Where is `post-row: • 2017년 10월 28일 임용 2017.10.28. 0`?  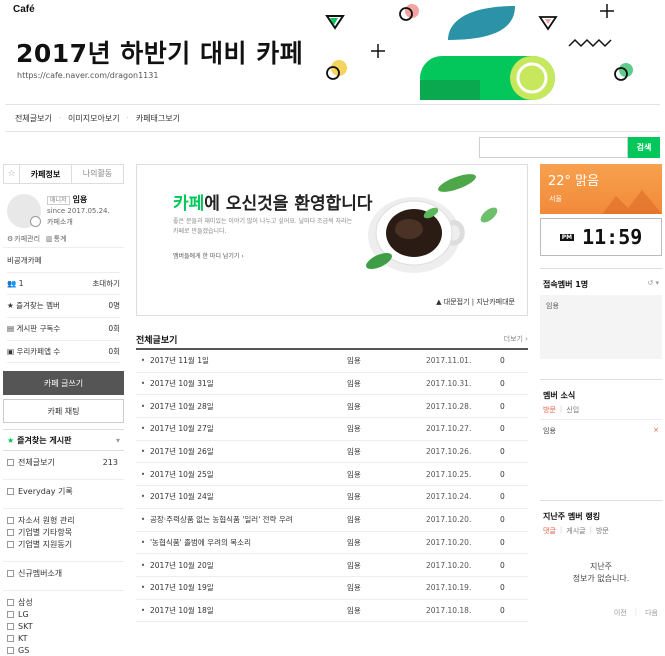
post-row: • 2017년 10월 28일 임용 2017.10.28. 0 is located at coordinates (332, 407).